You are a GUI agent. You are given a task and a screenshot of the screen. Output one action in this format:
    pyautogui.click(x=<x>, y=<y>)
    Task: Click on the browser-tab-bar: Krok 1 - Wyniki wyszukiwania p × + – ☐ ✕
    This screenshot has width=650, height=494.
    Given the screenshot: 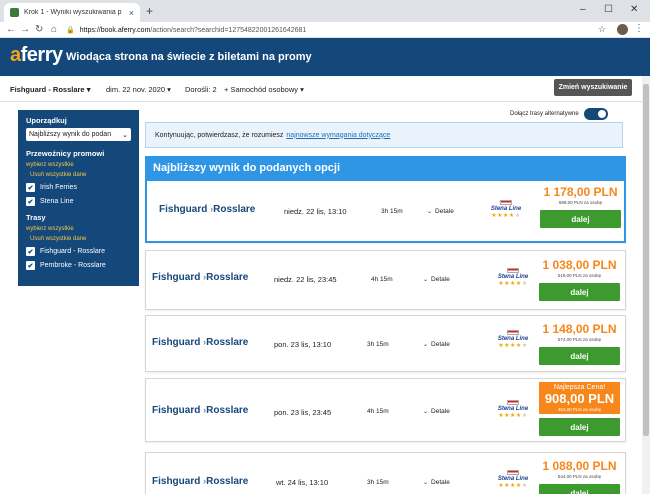 What is the action you would take?
    pyautogui.click(x=325, y=11)
    